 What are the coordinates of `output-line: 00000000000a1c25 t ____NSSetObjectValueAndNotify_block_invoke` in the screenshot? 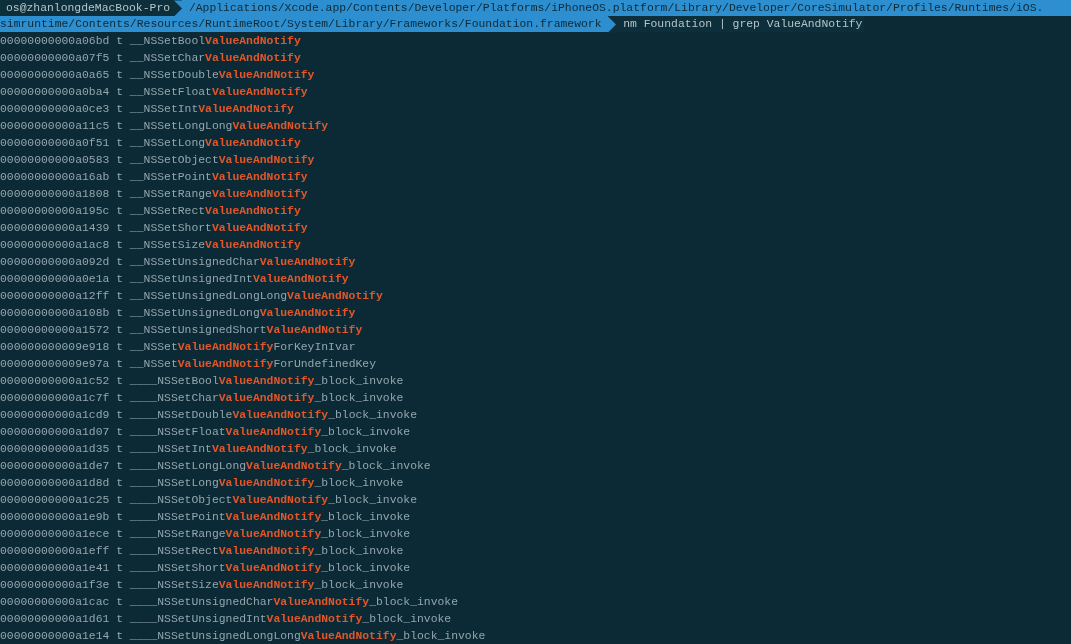 It's located at (209, 500).